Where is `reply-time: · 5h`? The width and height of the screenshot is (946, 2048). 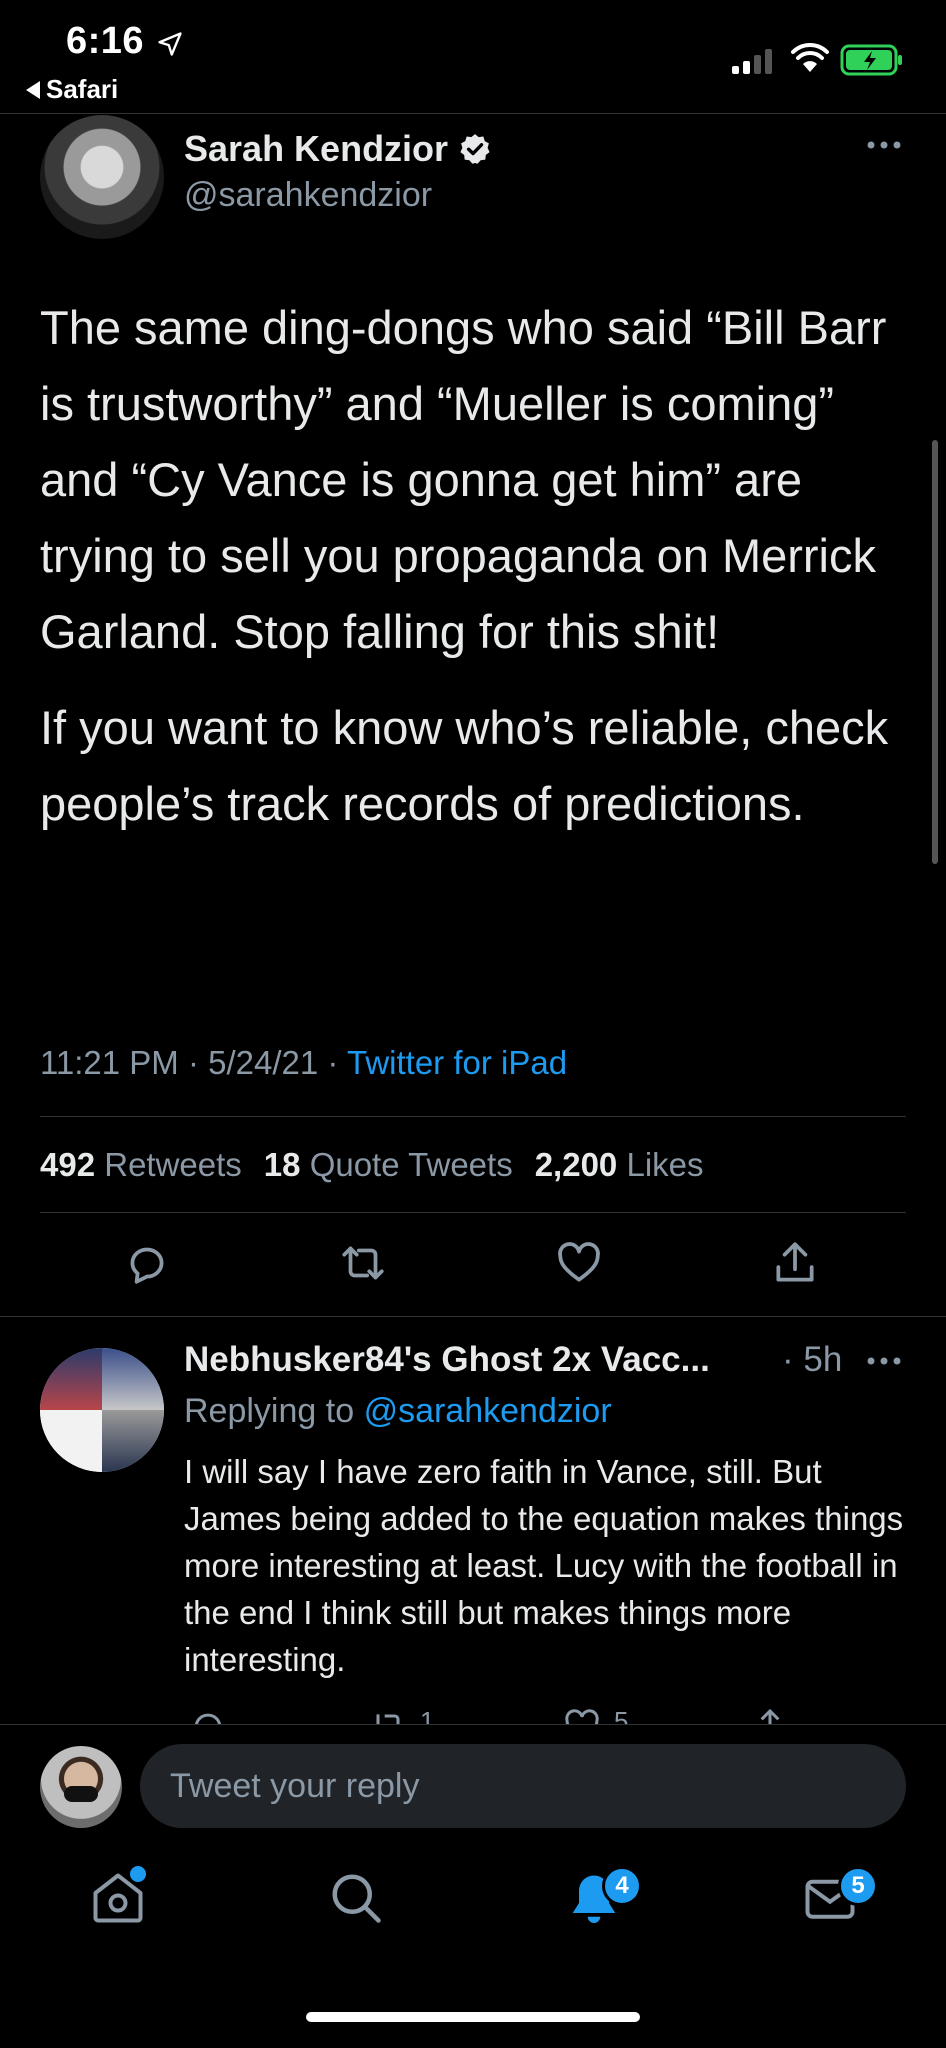 reply-time: · 5h is located at coordinates (812, 1359).